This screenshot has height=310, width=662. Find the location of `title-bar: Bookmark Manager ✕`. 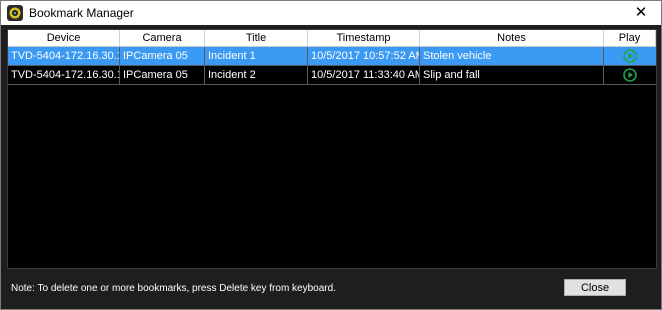

title-bar: Bookmark Manager ✕ is located at coordinates (331, 13).